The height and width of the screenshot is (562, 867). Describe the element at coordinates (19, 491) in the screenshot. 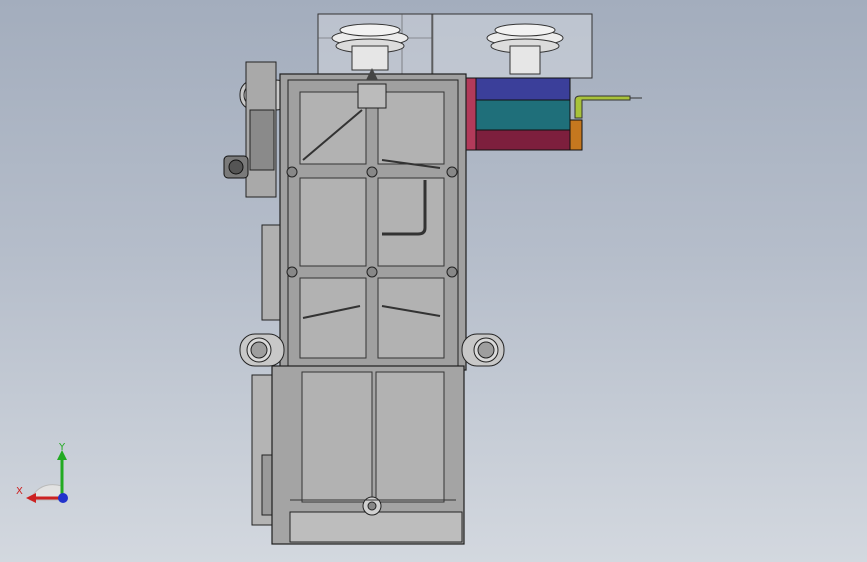

I see `x-axis-label: X` at that location.